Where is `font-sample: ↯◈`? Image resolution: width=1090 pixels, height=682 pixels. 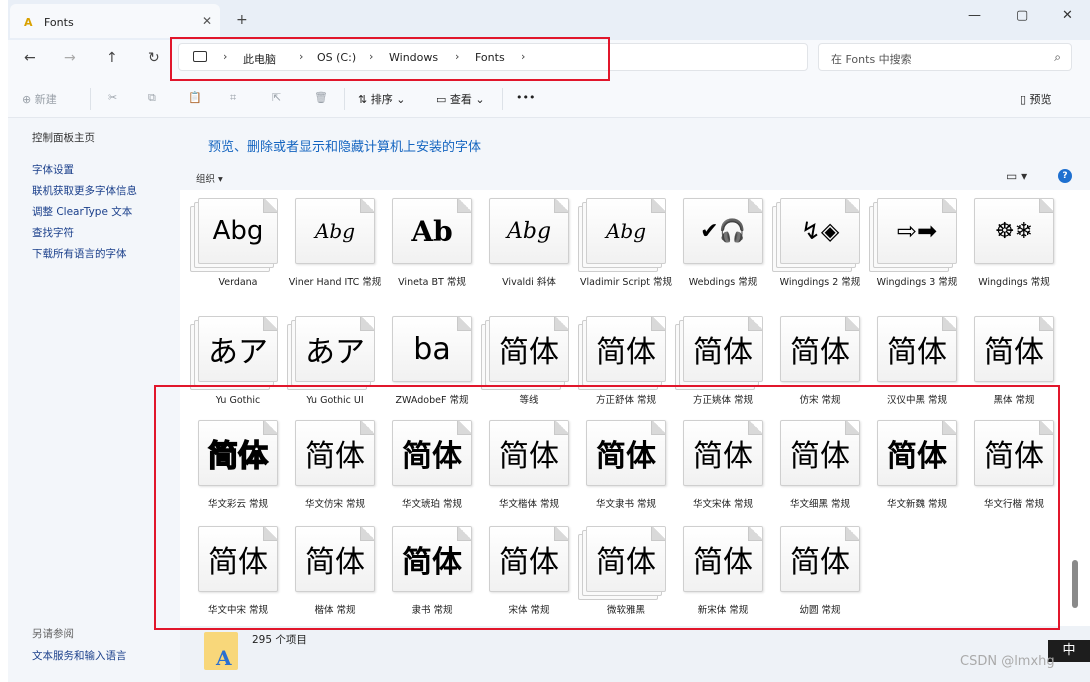
font-sample: ↯◈ is located at coordinates (820, 231).